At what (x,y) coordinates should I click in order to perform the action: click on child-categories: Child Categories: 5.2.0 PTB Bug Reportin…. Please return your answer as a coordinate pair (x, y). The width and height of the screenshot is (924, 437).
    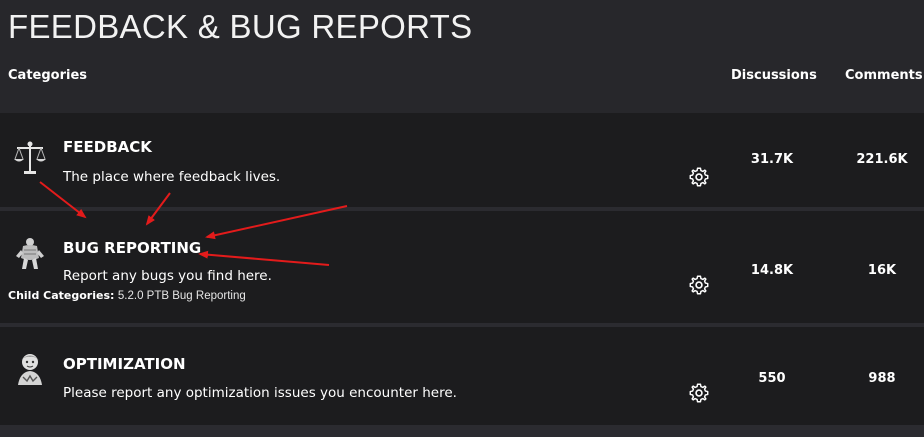
    Looking at the image, I should click on (127, 295).